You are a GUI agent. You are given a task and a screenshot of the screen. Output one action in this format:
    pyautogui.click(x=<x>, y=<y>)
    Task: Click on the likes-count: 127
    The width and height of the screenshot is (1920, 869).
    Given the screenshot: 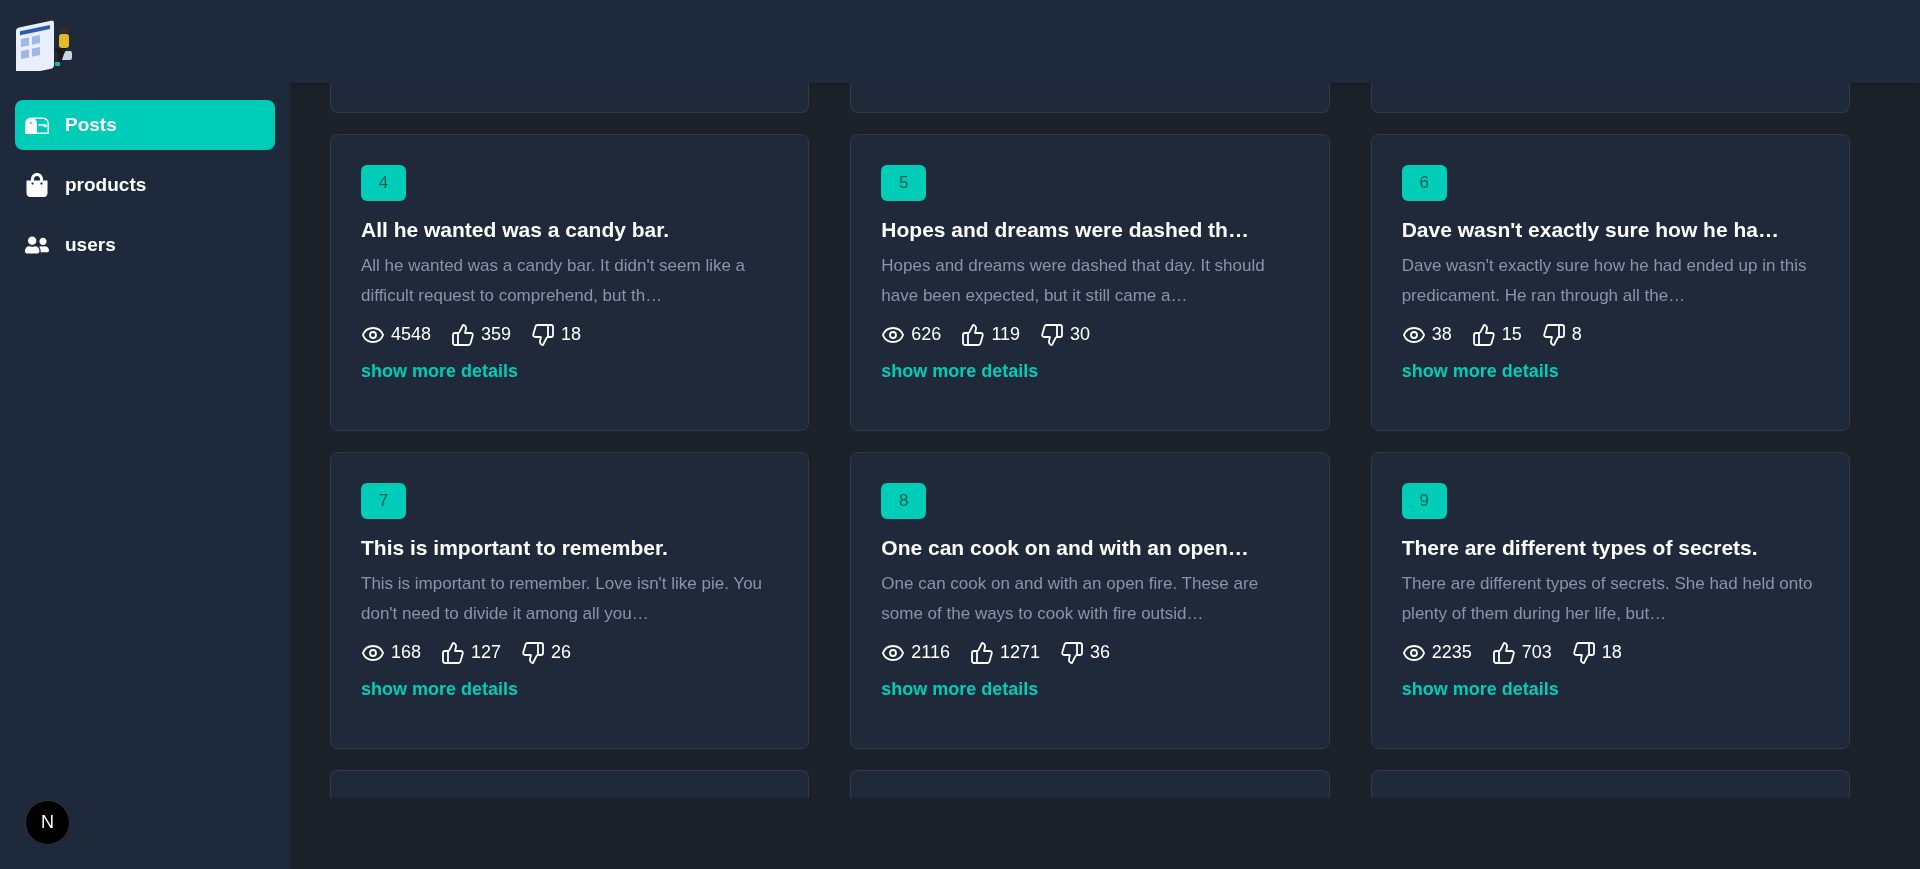 What is the action you would take?
    pyautogui.click(x=486, y=652)
    